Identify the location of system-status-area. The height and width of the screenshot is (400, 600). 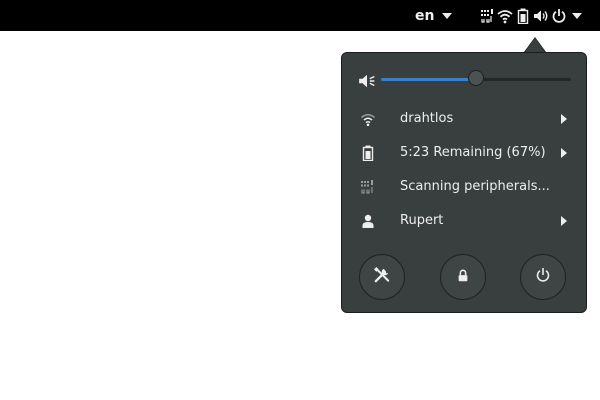
(530, 15).